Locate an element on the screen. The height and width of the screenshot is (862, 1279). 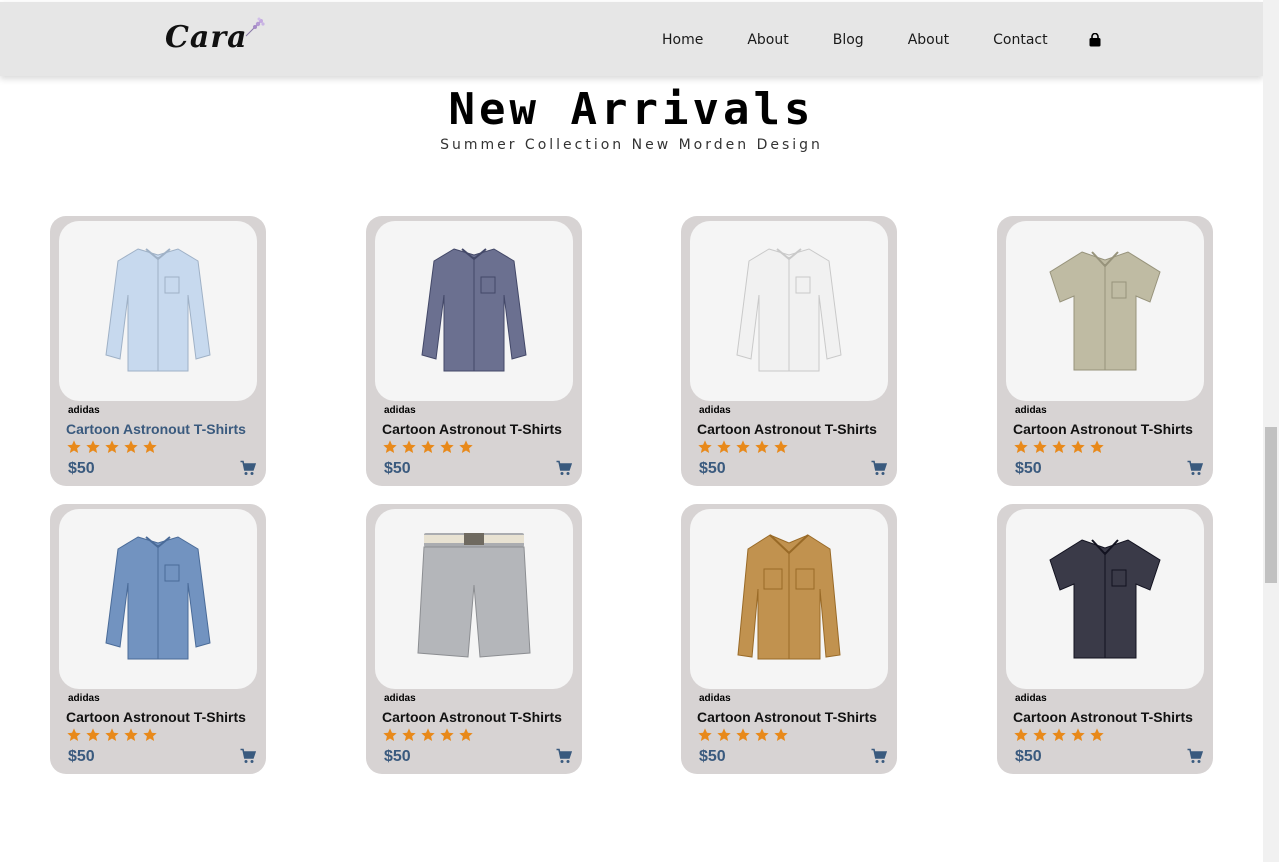
shopping-bag-icon is located at coordinates (1095, 40).